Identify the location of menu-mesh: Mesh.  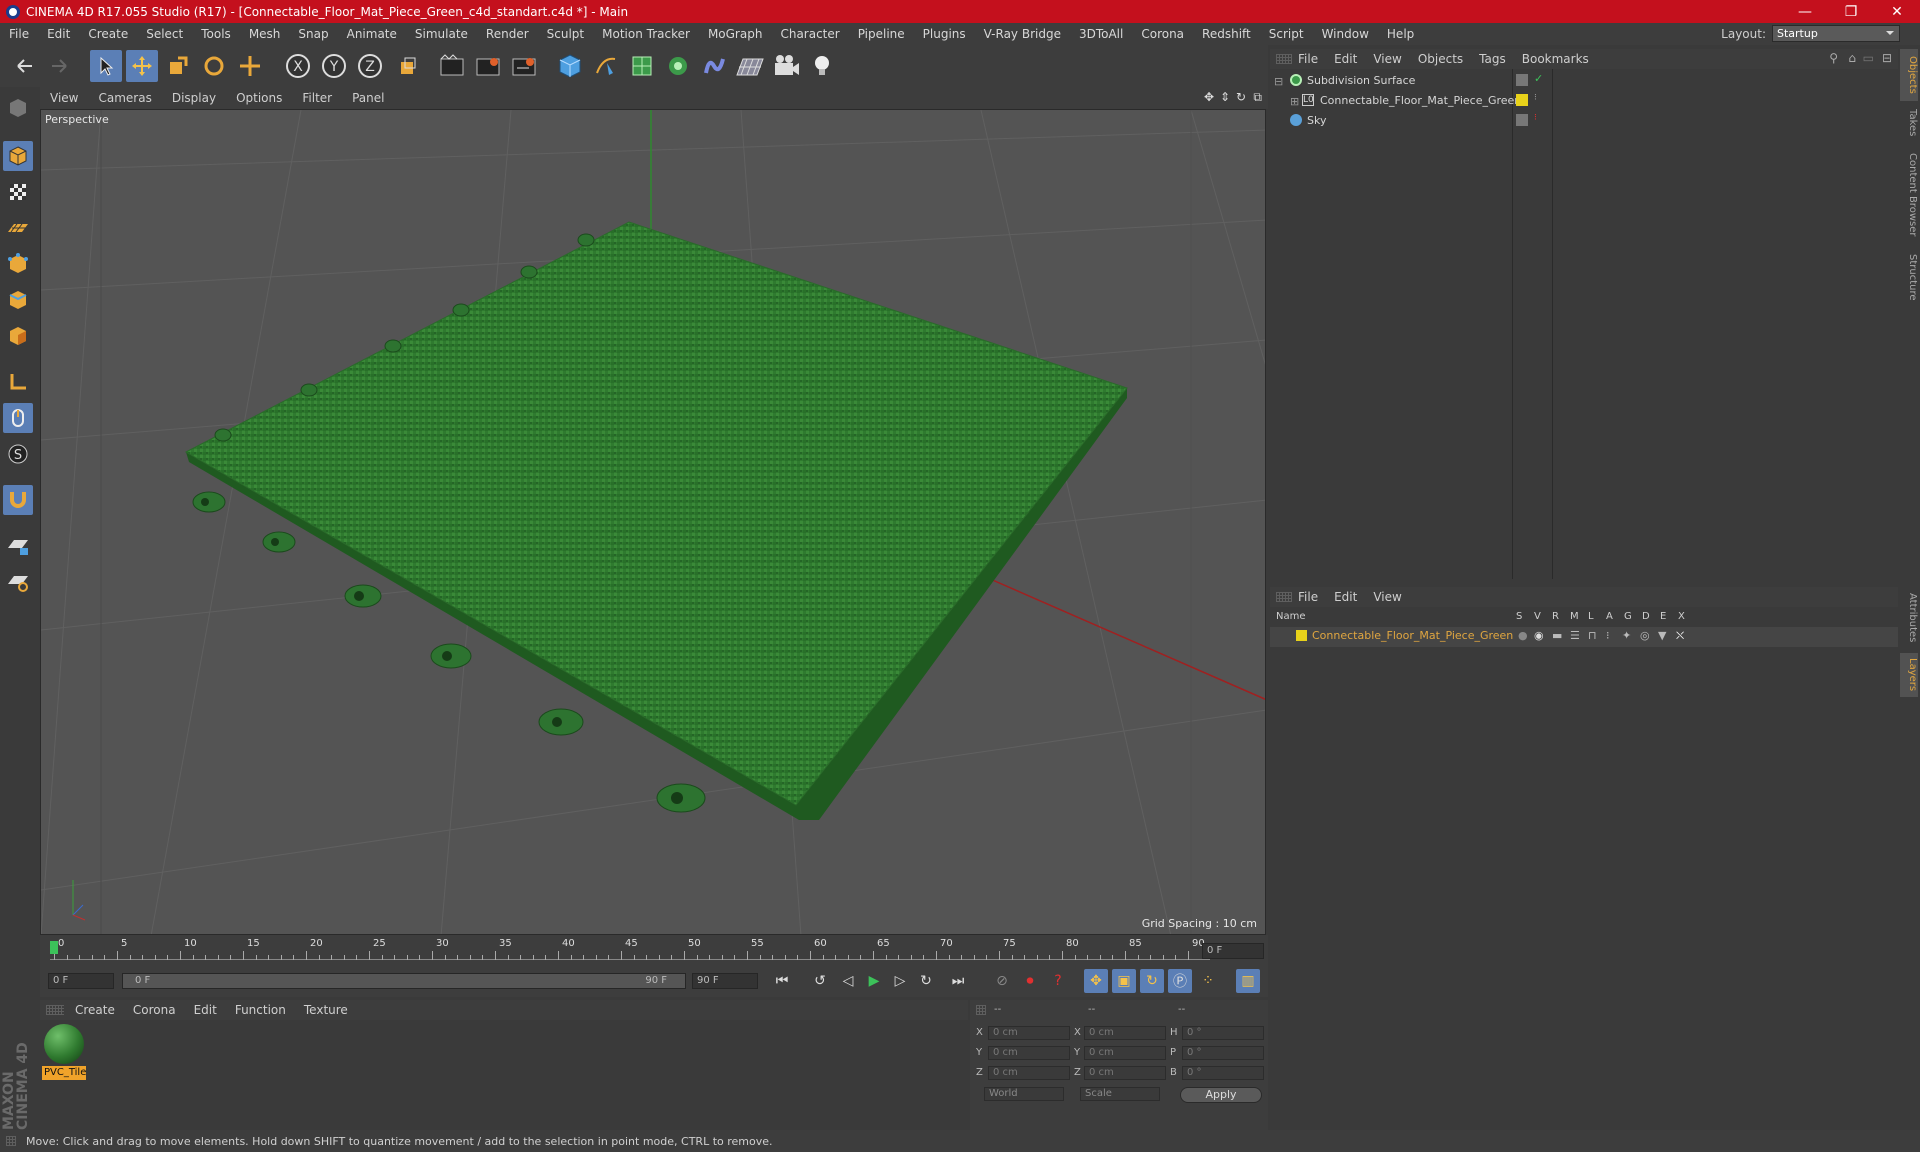
(265, 34).